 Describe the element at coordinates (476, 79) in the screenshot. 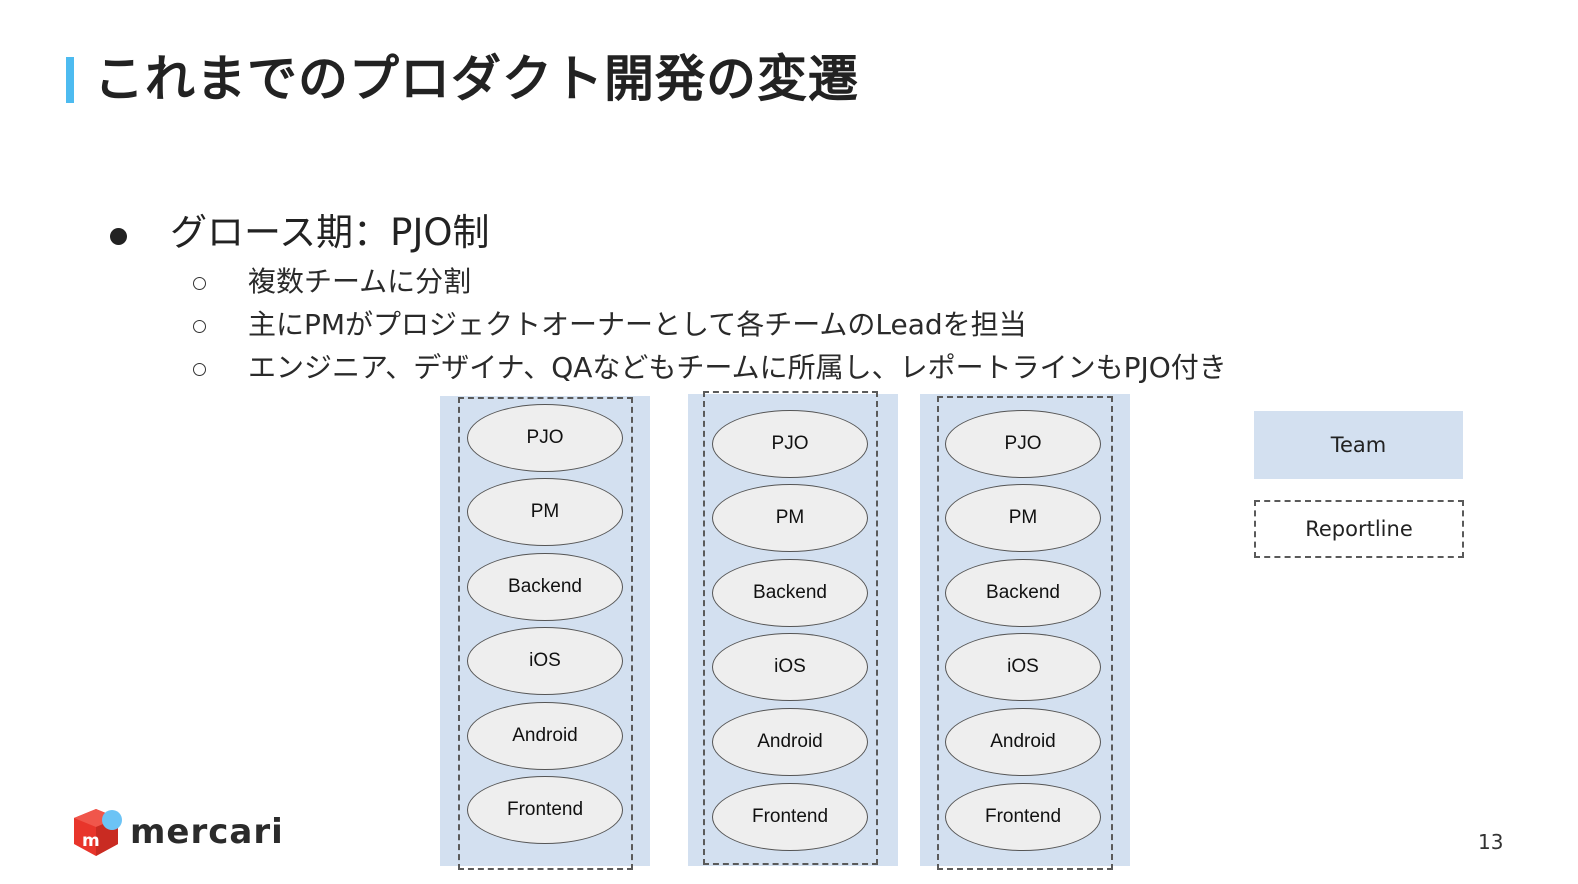

I see `page-title: これまでのプロダクト開発の変遷` at that location.